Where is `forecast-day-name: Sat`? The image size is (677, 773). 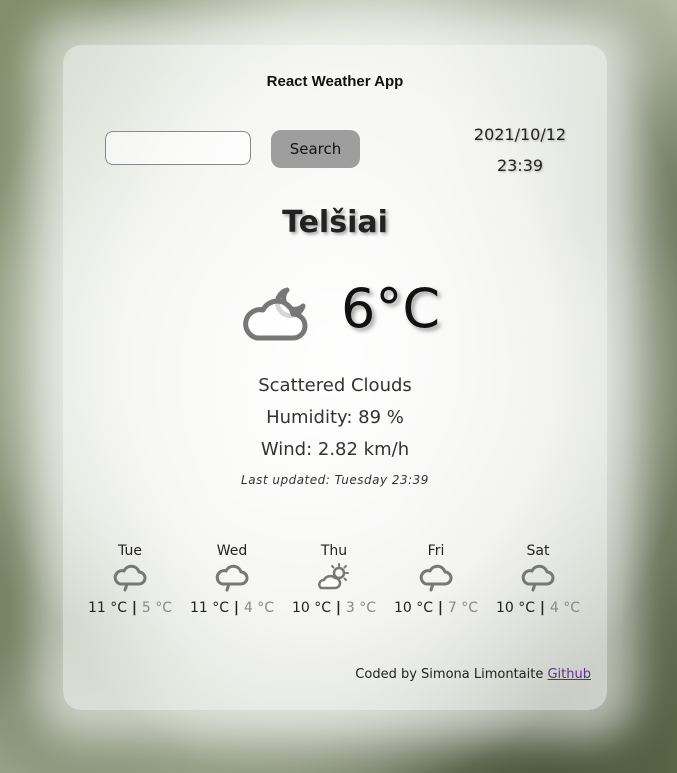
forecast-day-name: Sat is located at coordinates (538, 551).